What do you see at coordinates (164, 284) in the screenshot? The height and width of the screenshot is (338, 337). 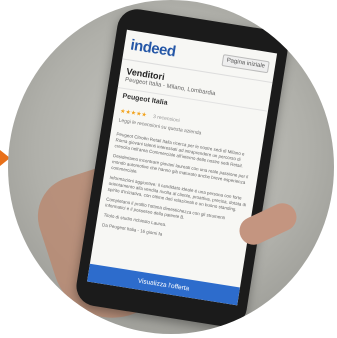 I see `view-offer-button: Visualizza l'offerta` at bounding box center [164, 284].